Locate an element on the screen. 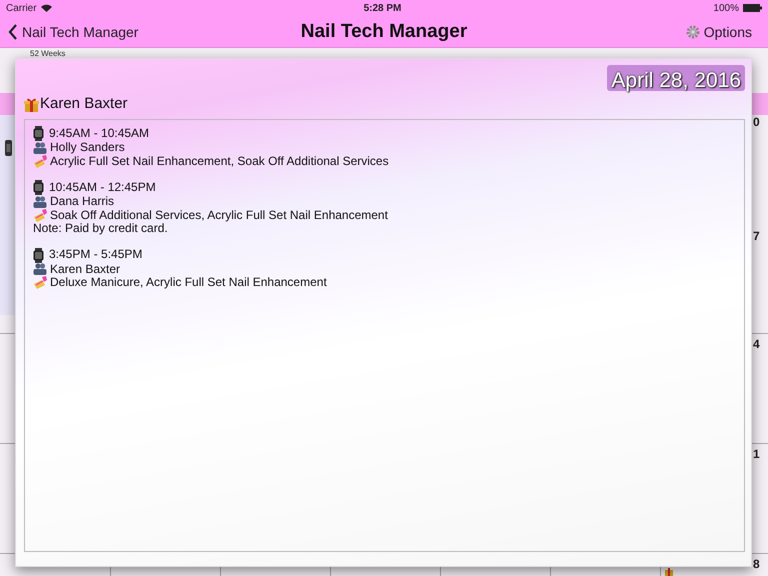 The height and width of the screenshot is (576, 768). weeks-label: 52 Weeks is located at coordinates (48, 53).